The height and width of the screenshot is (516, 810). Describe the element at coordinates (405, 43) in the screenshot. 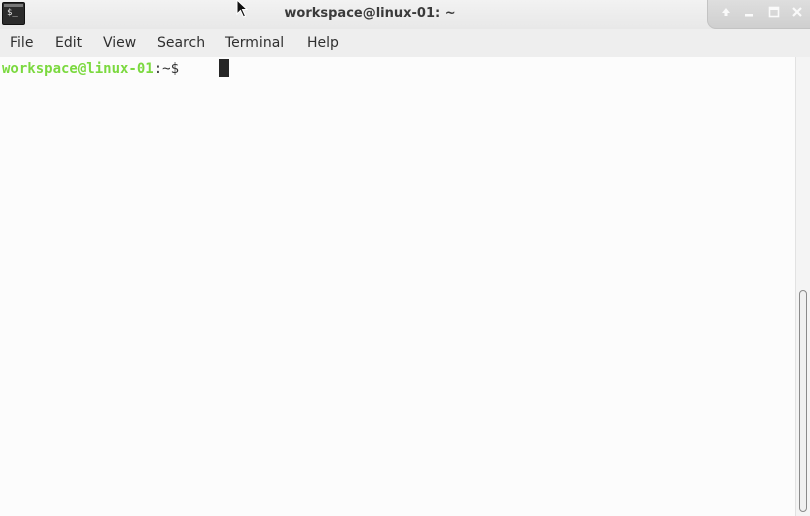

I see `menu-bar: File Edit View Search Terminal Help` at that location.